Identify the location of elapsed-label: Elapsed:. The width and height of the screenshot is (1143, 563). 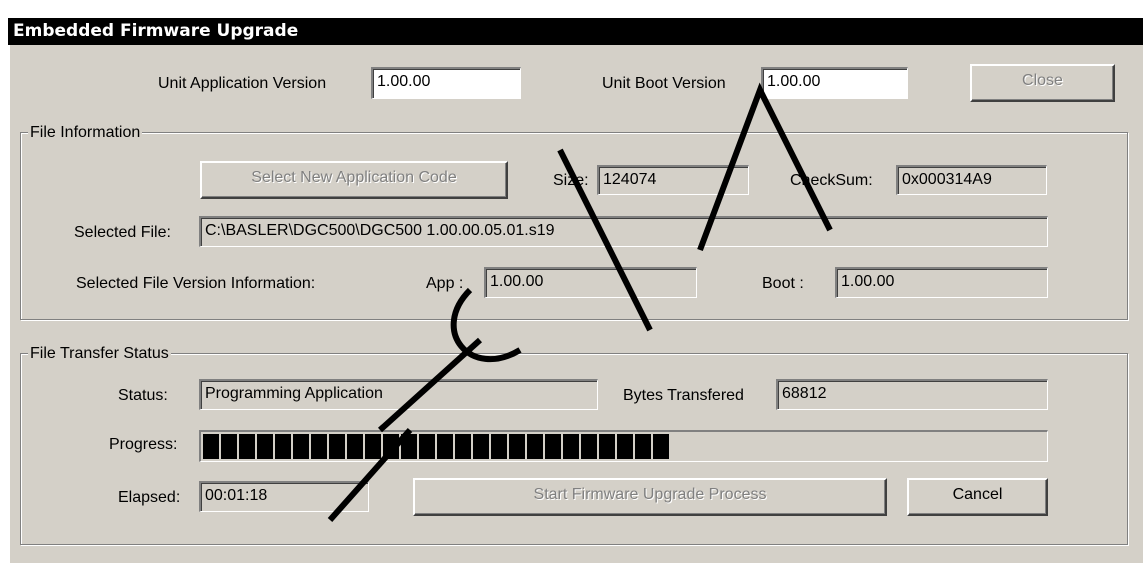
(149, 497).